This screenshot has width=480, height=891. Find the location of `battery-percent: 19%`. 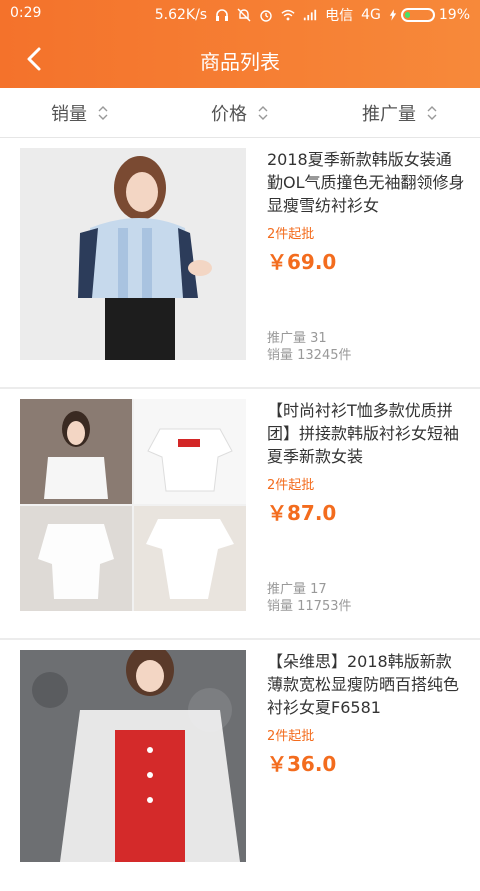

battery-percent: 19% is located at coordinates (454, 15).